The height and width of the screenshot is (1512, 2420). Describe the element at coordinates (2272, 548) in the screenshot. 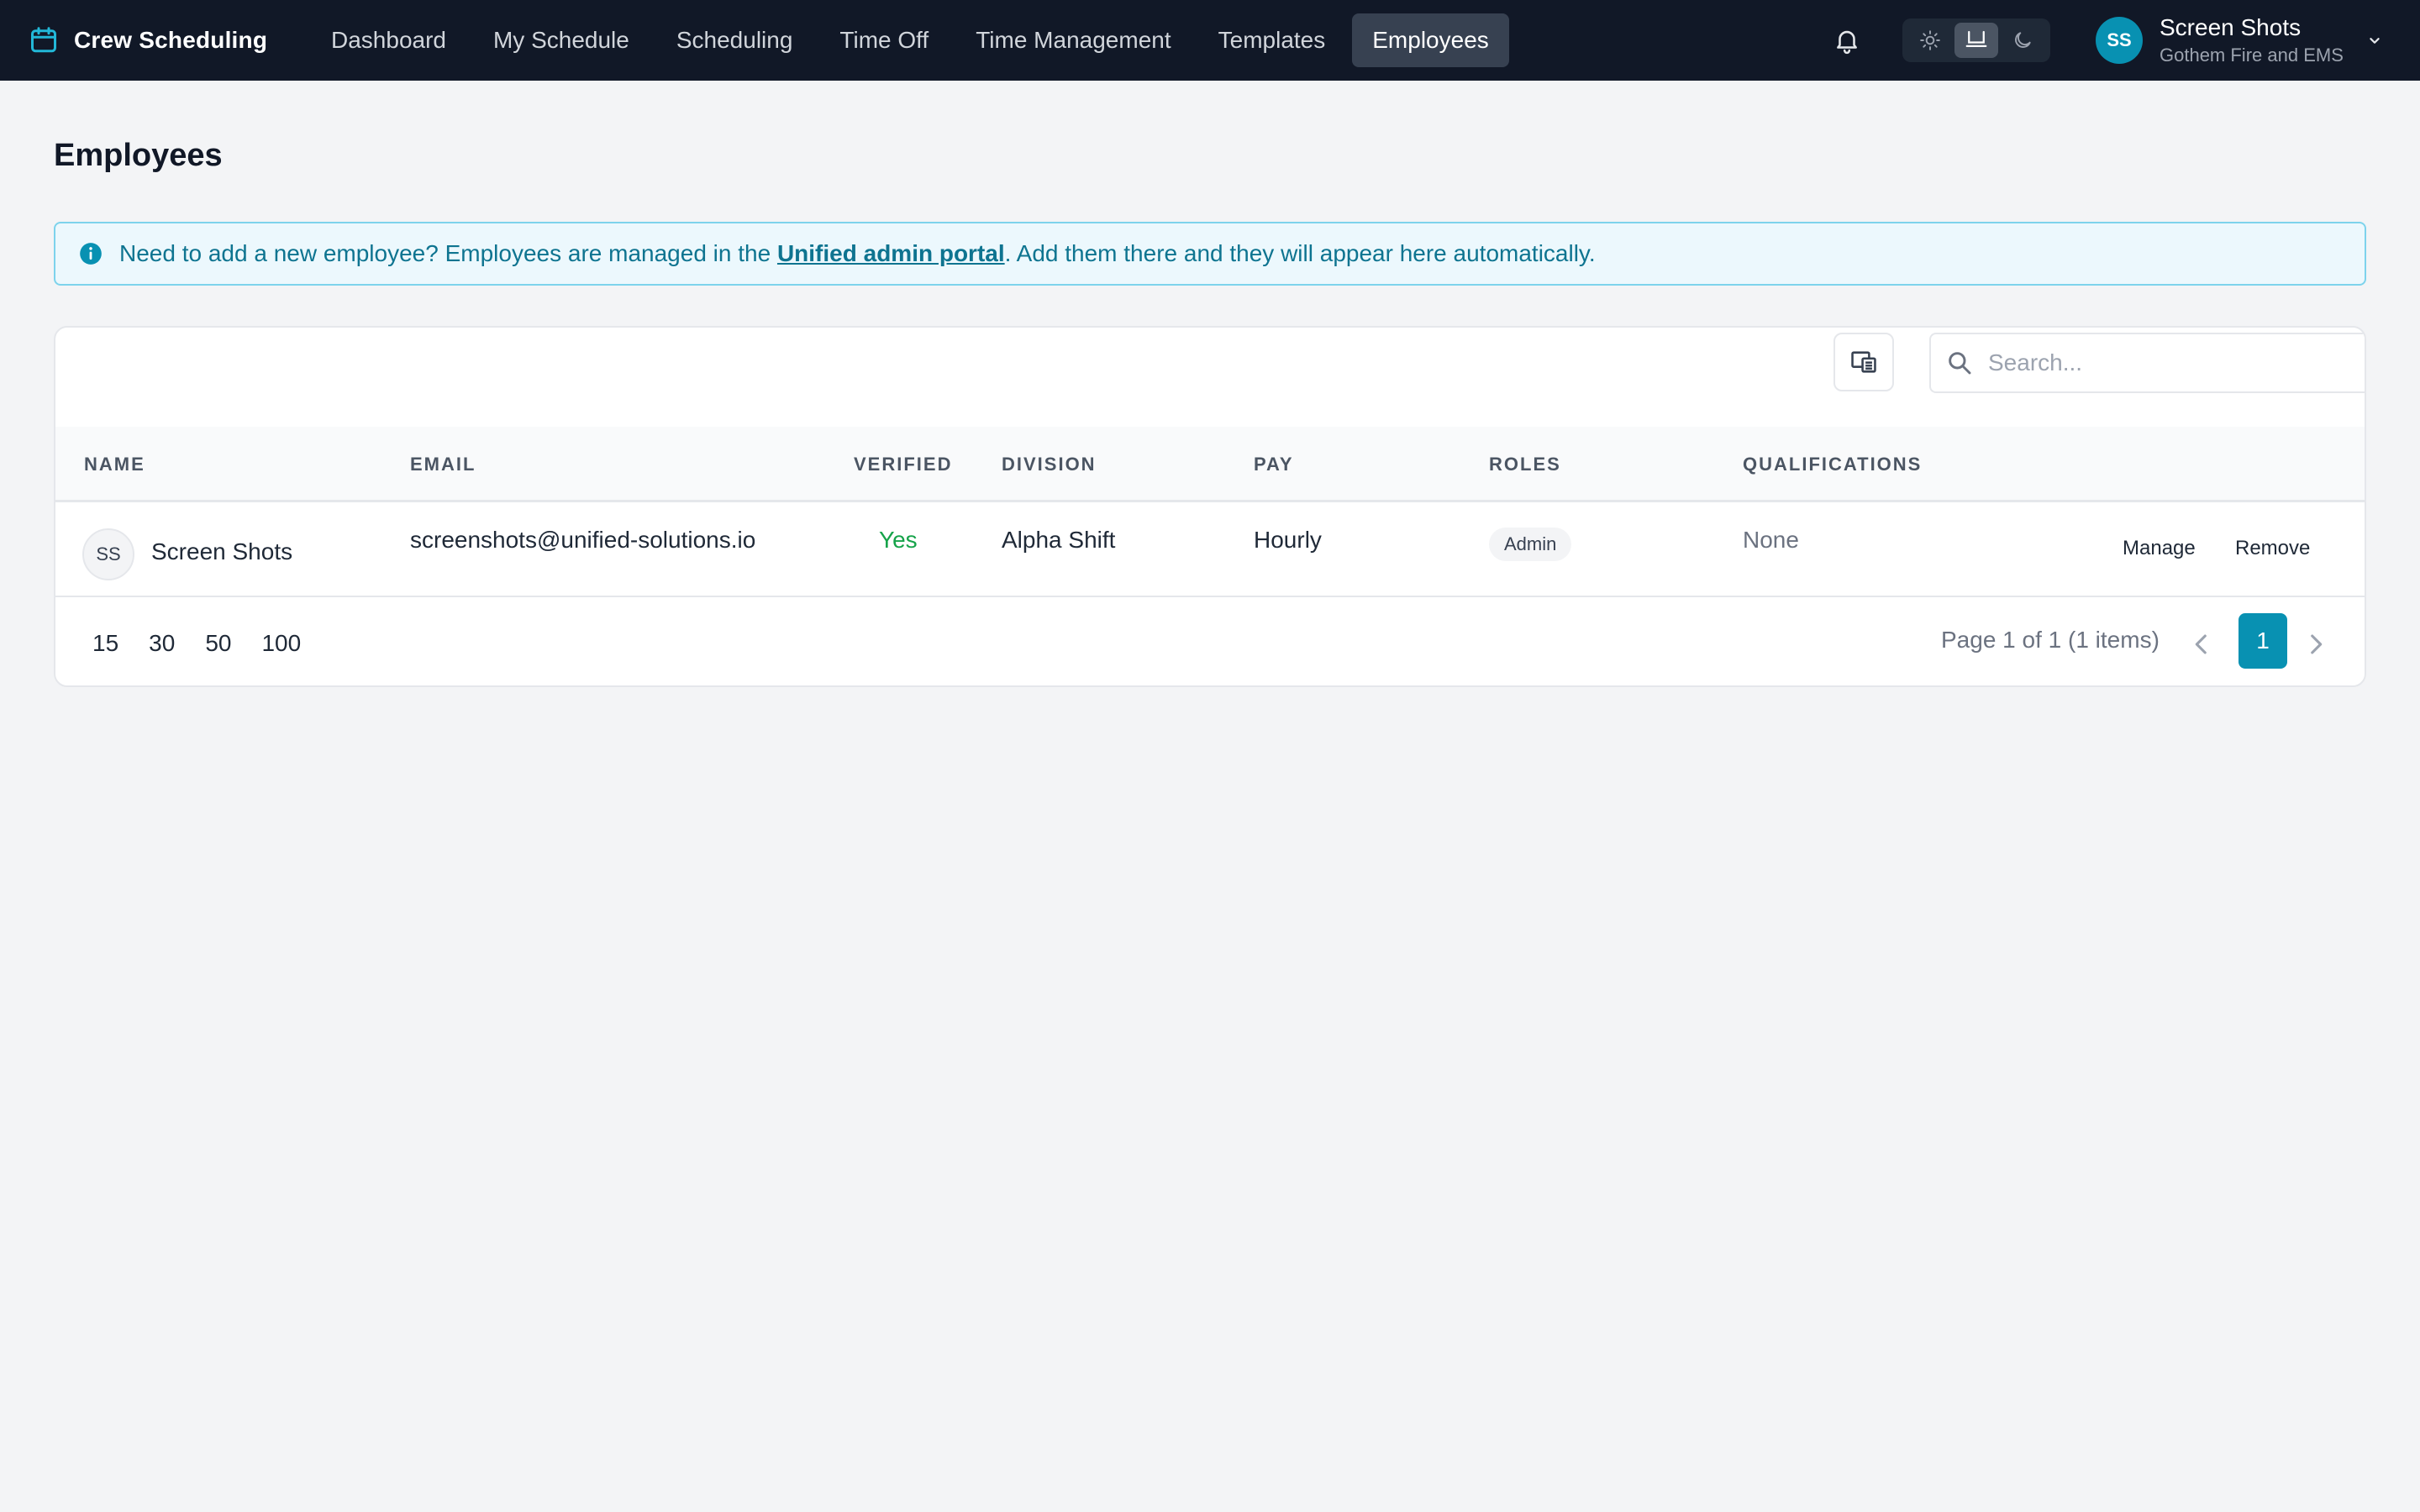

I see `remove-button: Remove` at that location.